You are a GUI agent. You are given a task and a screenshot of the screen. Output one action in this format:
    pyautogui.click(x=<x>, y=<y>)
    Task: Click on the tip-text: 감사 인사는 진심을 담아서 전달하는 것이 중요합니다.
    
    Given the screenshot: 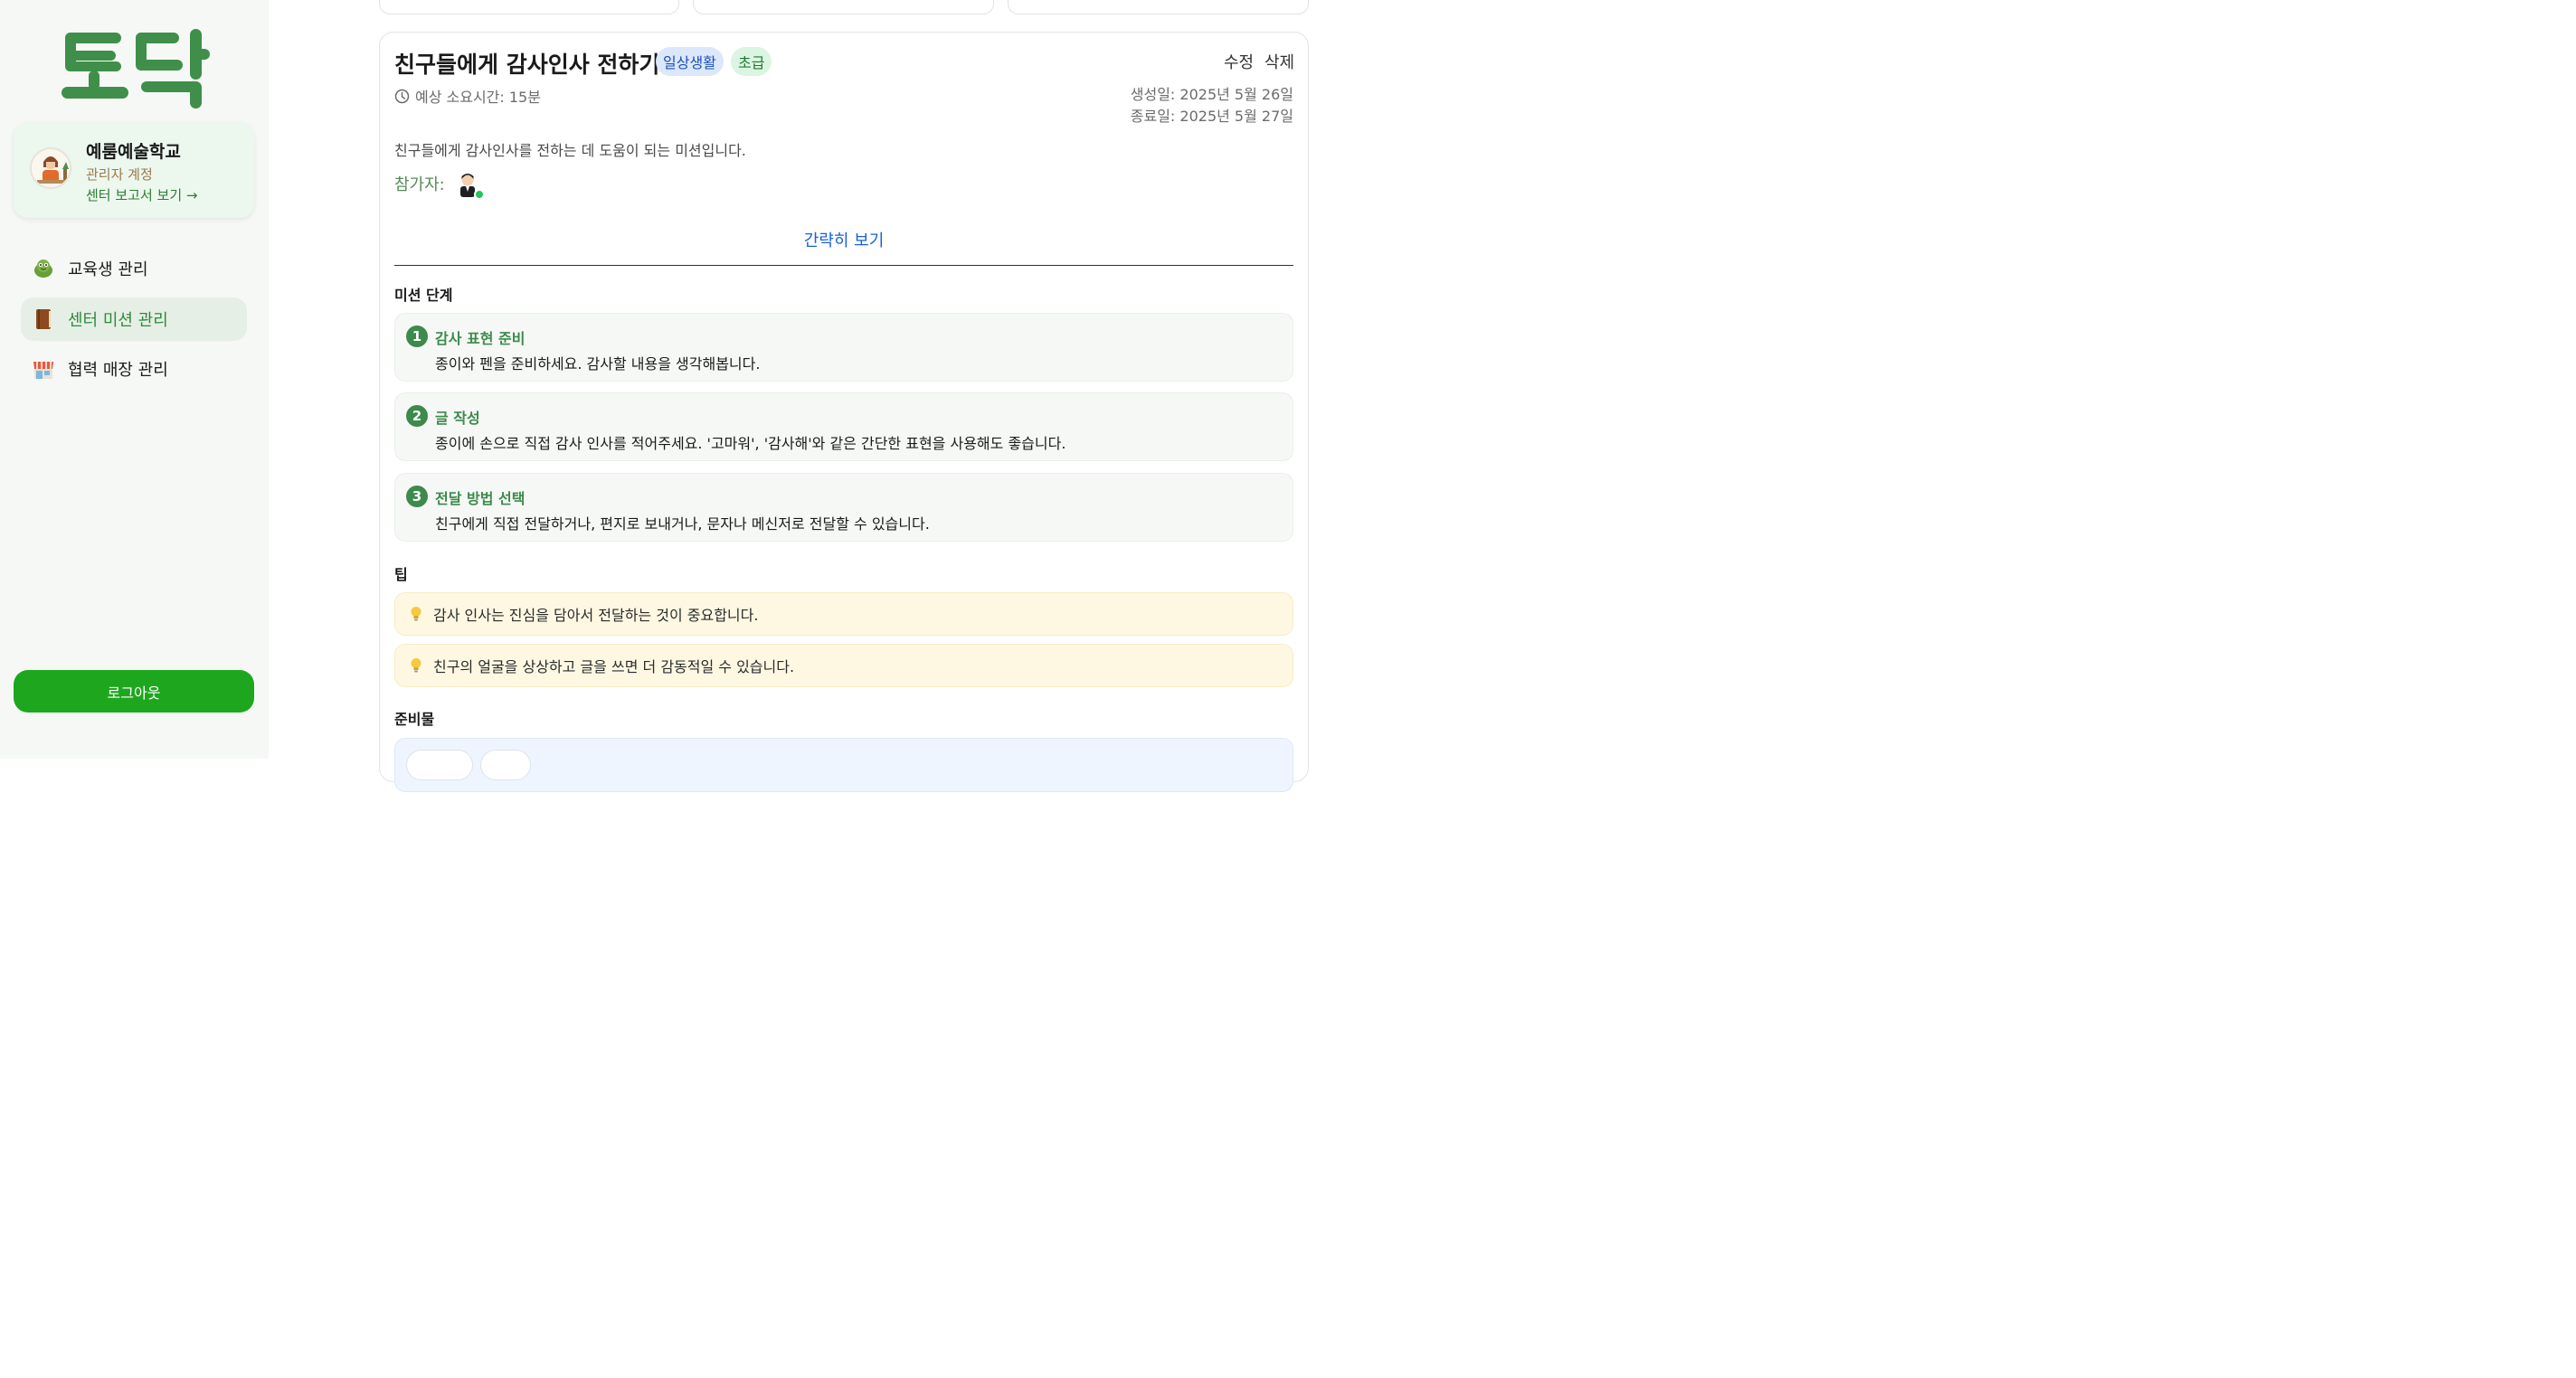 What is the action you would take?
    pyautogui.click(x=596, y=615)
    